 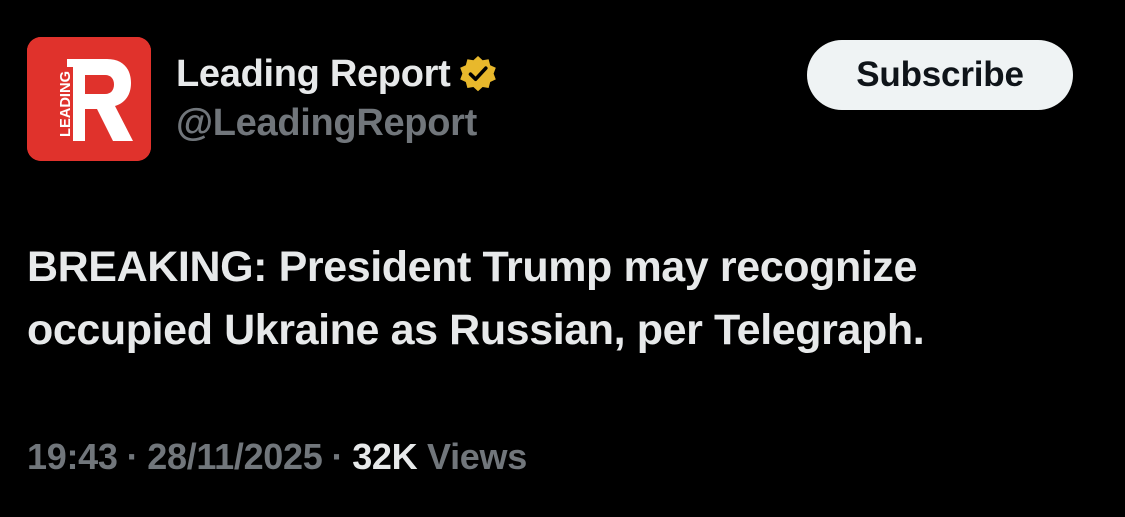 I want to click on verified-badge-icon, so click(x=478, y=74).